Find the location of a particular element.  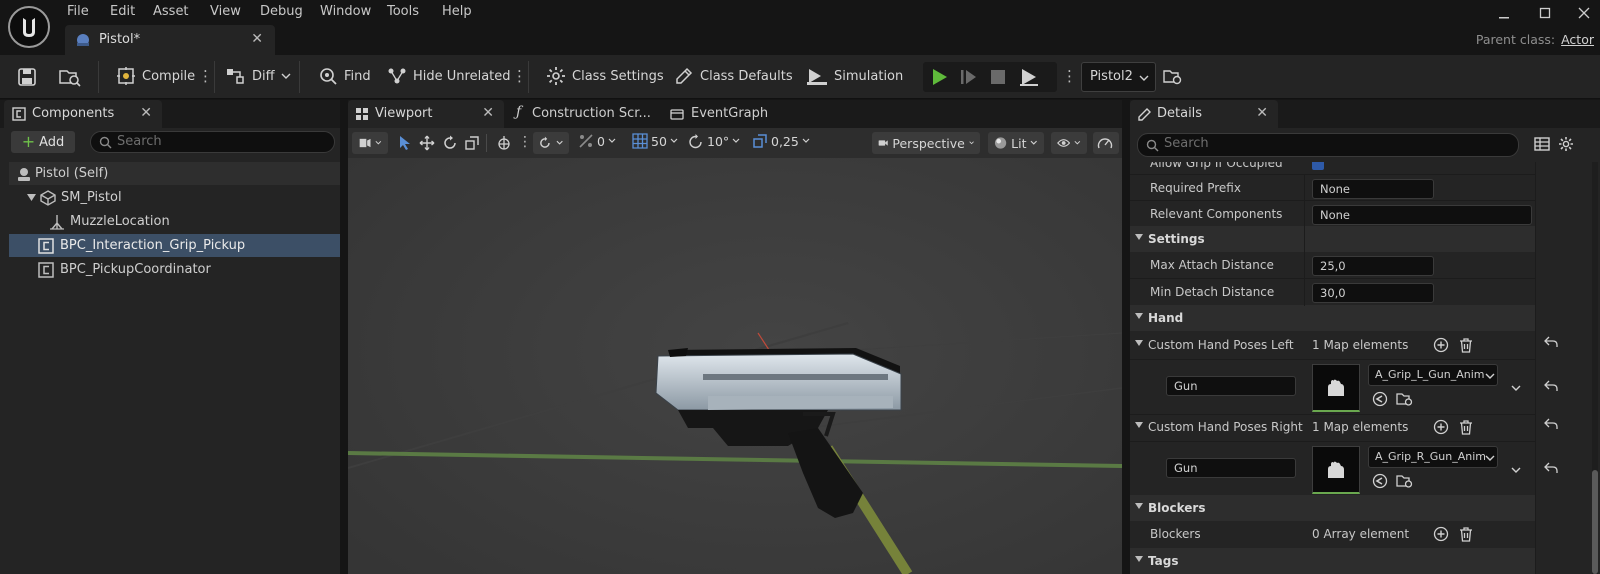

viewport-options-button is located at coordinates (370, 143).